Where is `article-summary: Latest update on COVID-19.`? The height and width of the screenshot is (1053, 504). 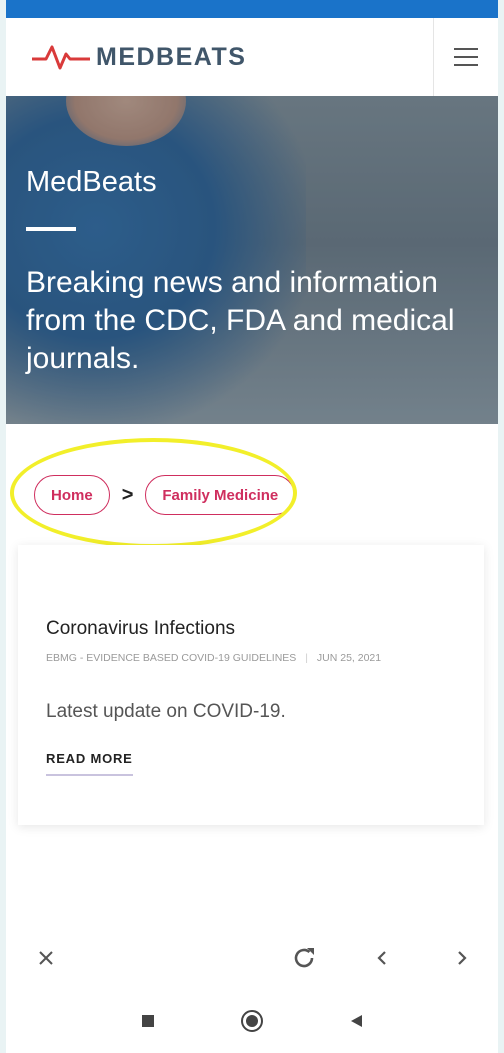 article-summary: Latest update on COVID-19. is located at coordinates (166, 711).